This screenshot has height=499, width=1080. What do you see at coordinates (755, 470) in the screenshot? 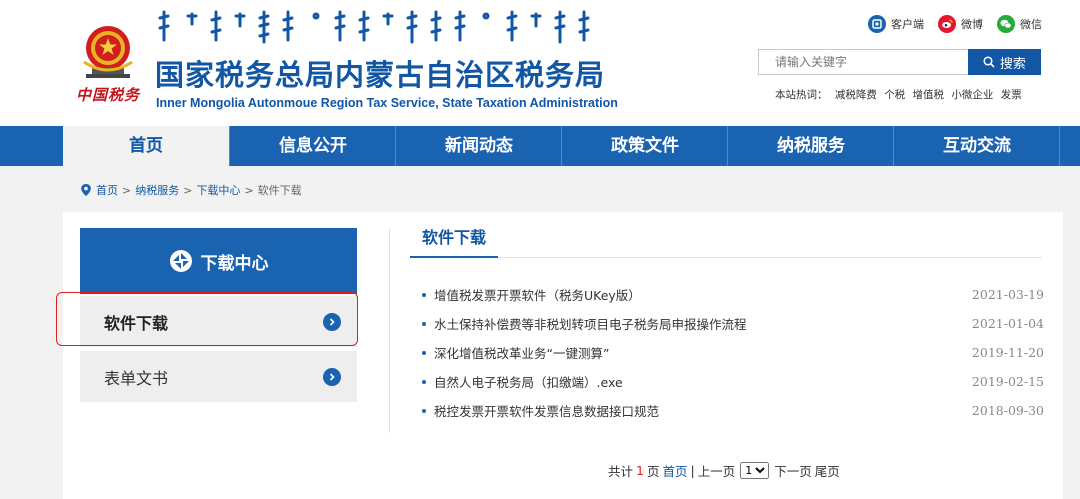
I see `page-select: 1` at bounding box center [755, 470].